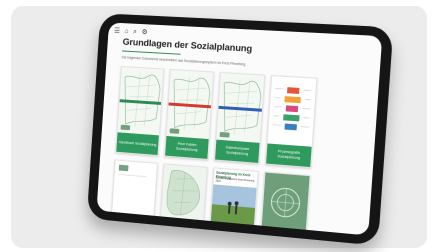  I want to click on document-label: Pinzi Fakten Sozialplanung, so click(187, 147).